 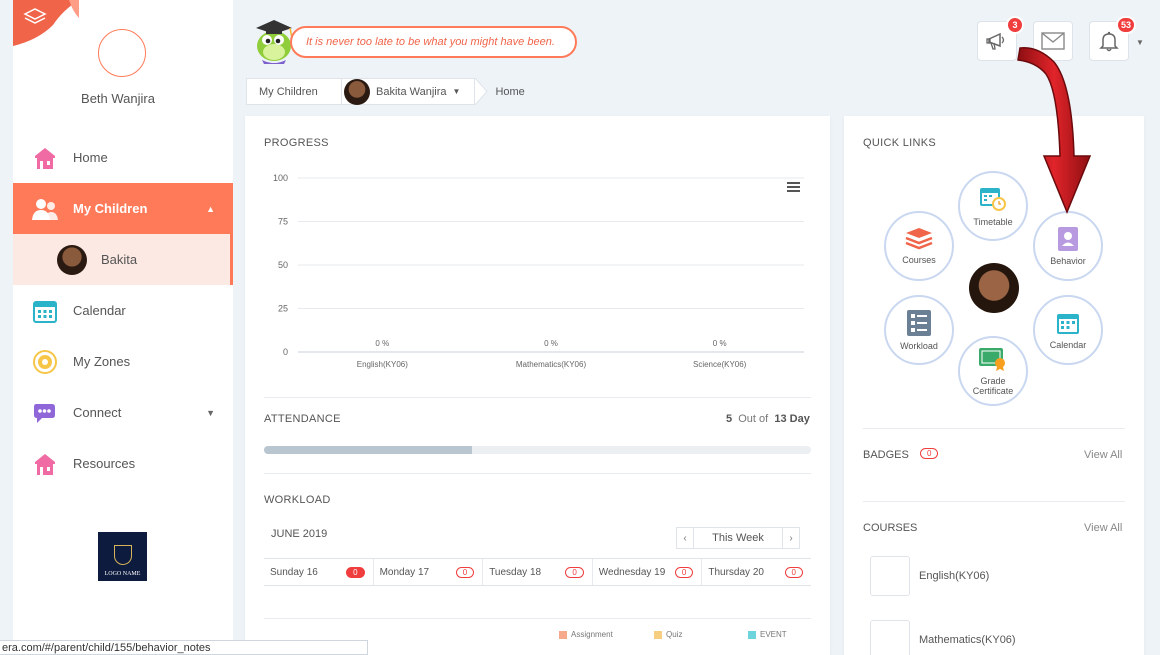 I want to click on x-tick-label: English(KY06), so click(x=382, y=364).